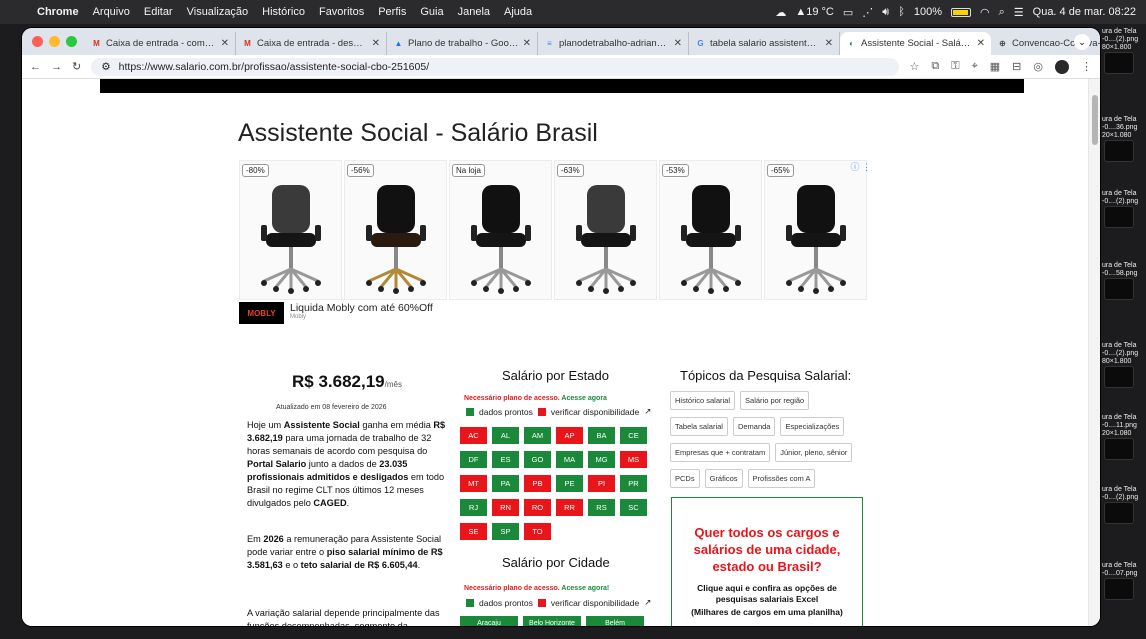  Describe the element at coordinates (780, 12) in the screenshot. I see `cloud-icon: ☁` at that location.